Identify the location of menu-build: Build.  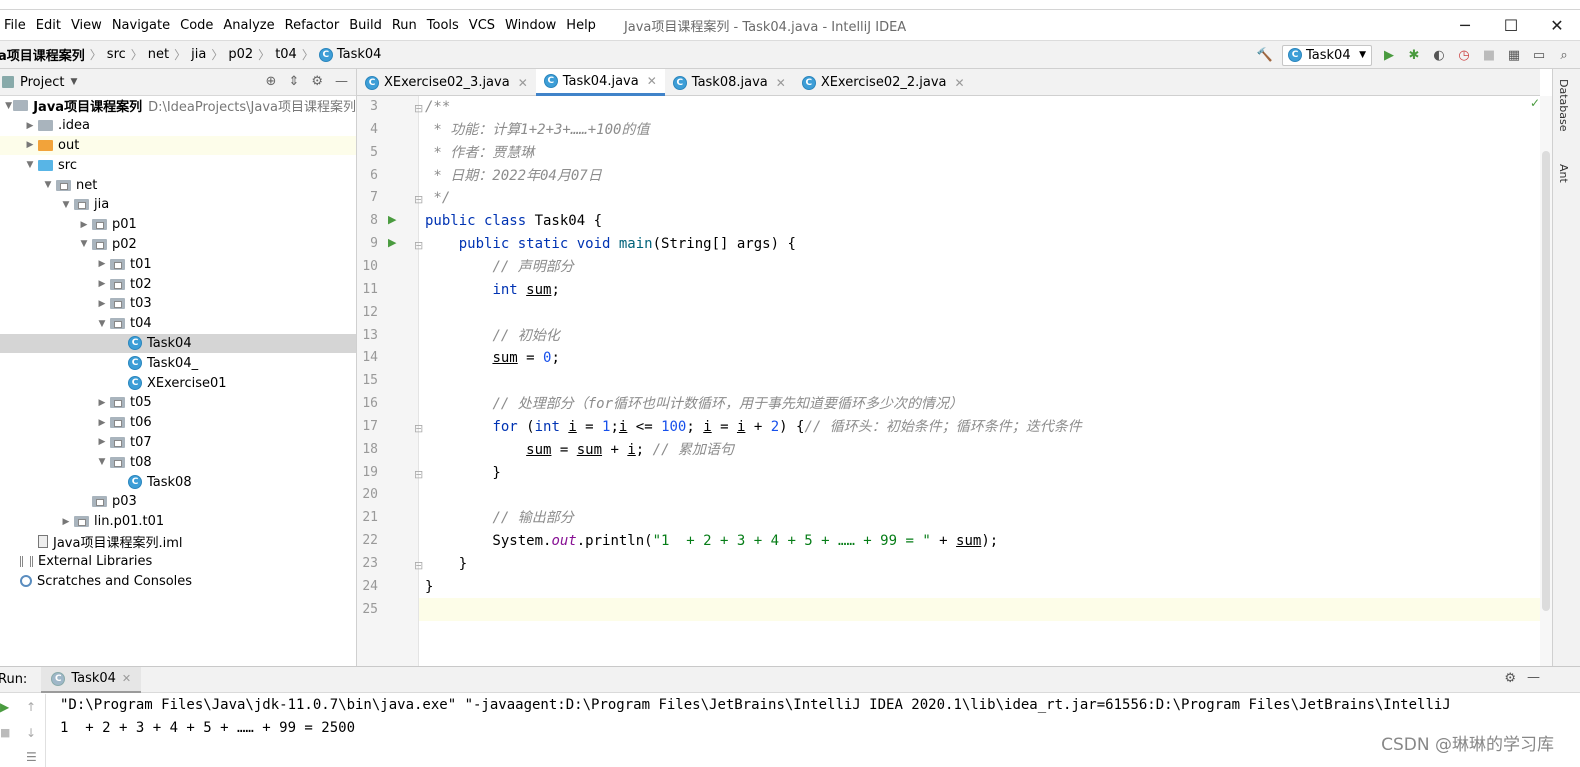
(366, 25).